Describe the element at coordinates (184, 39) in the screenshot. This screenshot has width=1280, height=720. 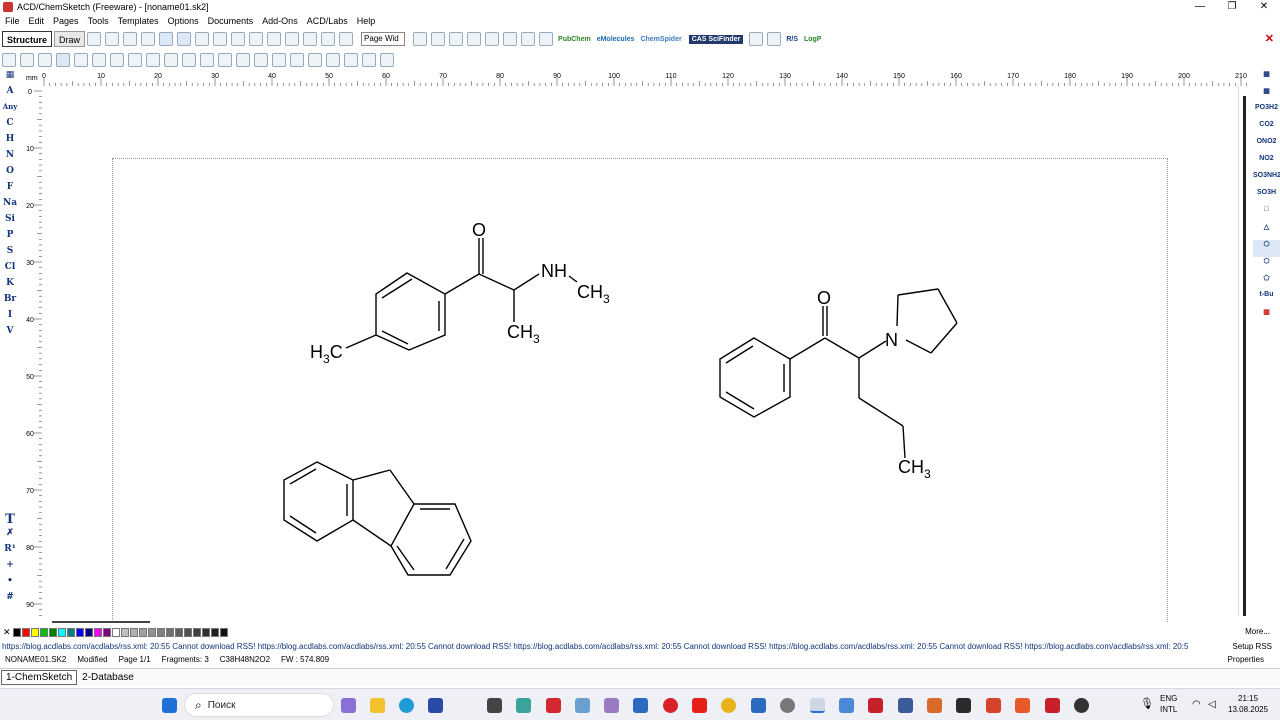
I see `save-icon` at that location.